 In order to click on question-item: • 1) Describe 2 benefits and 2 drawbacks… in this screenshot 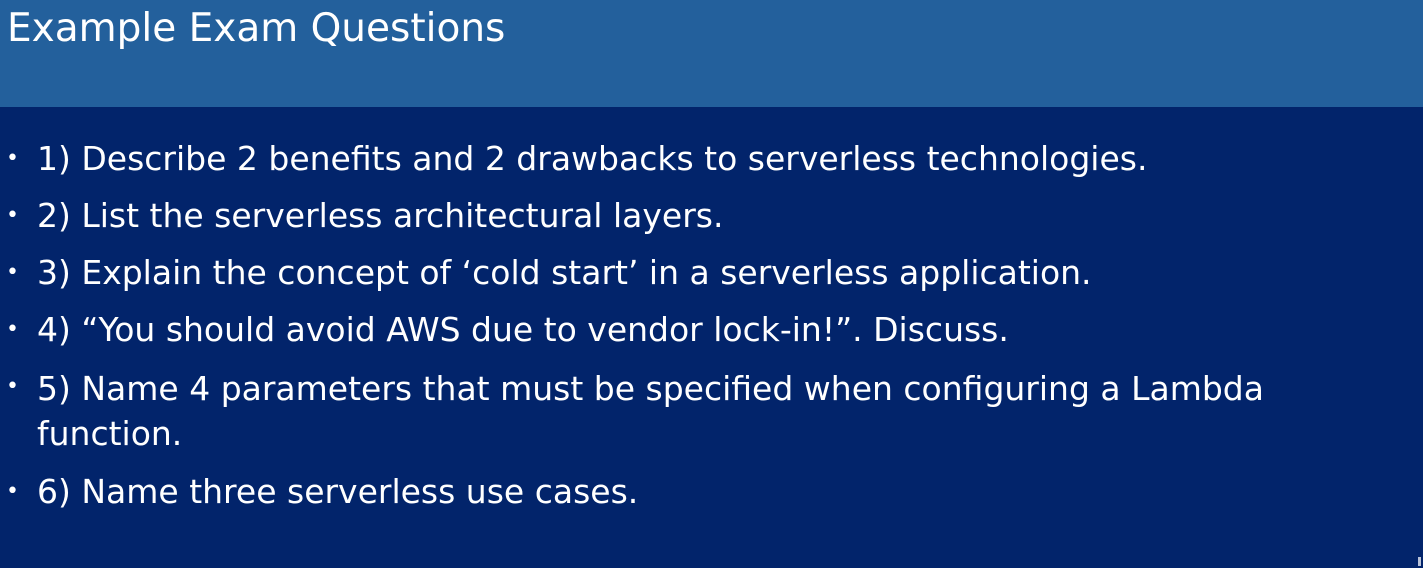, I will do `click(711, 159)`.